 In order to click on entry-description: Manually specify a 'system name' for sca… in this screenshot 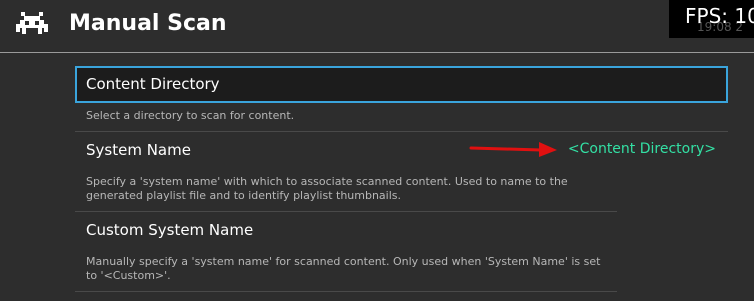, I will do `click(346, 270)`.